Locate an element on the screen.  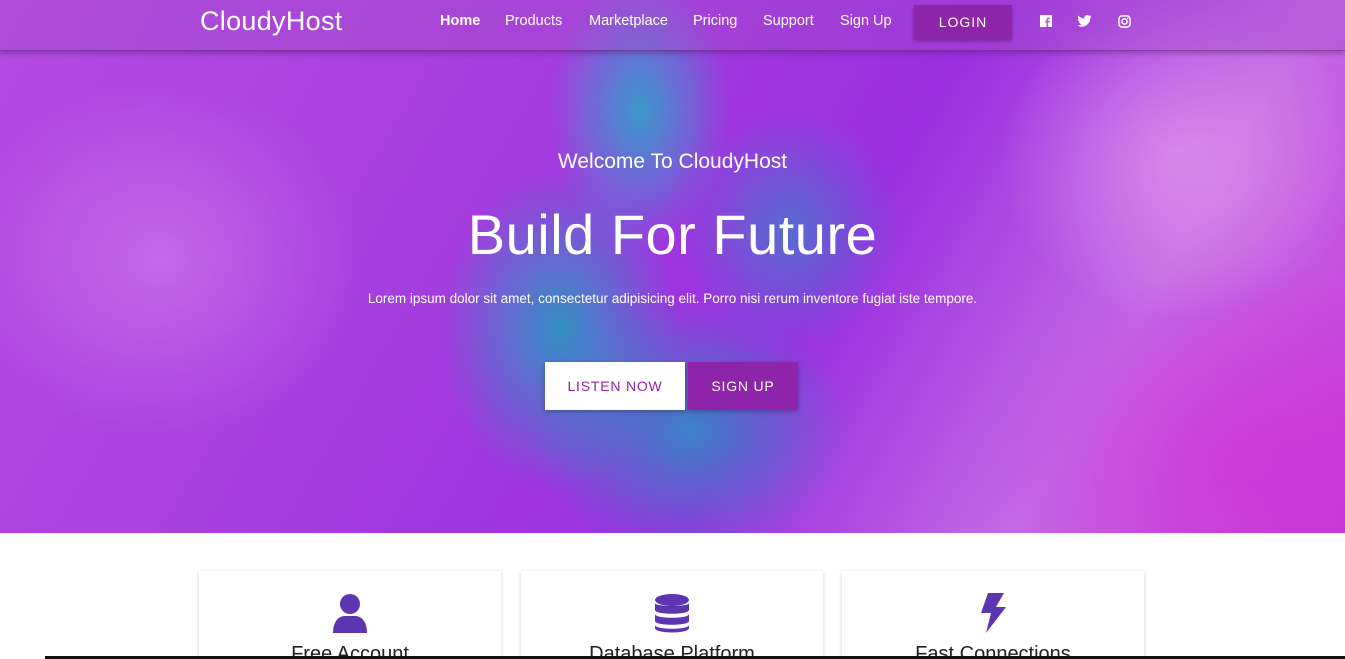
twitter-icon is located at coordinates (1084, 21).